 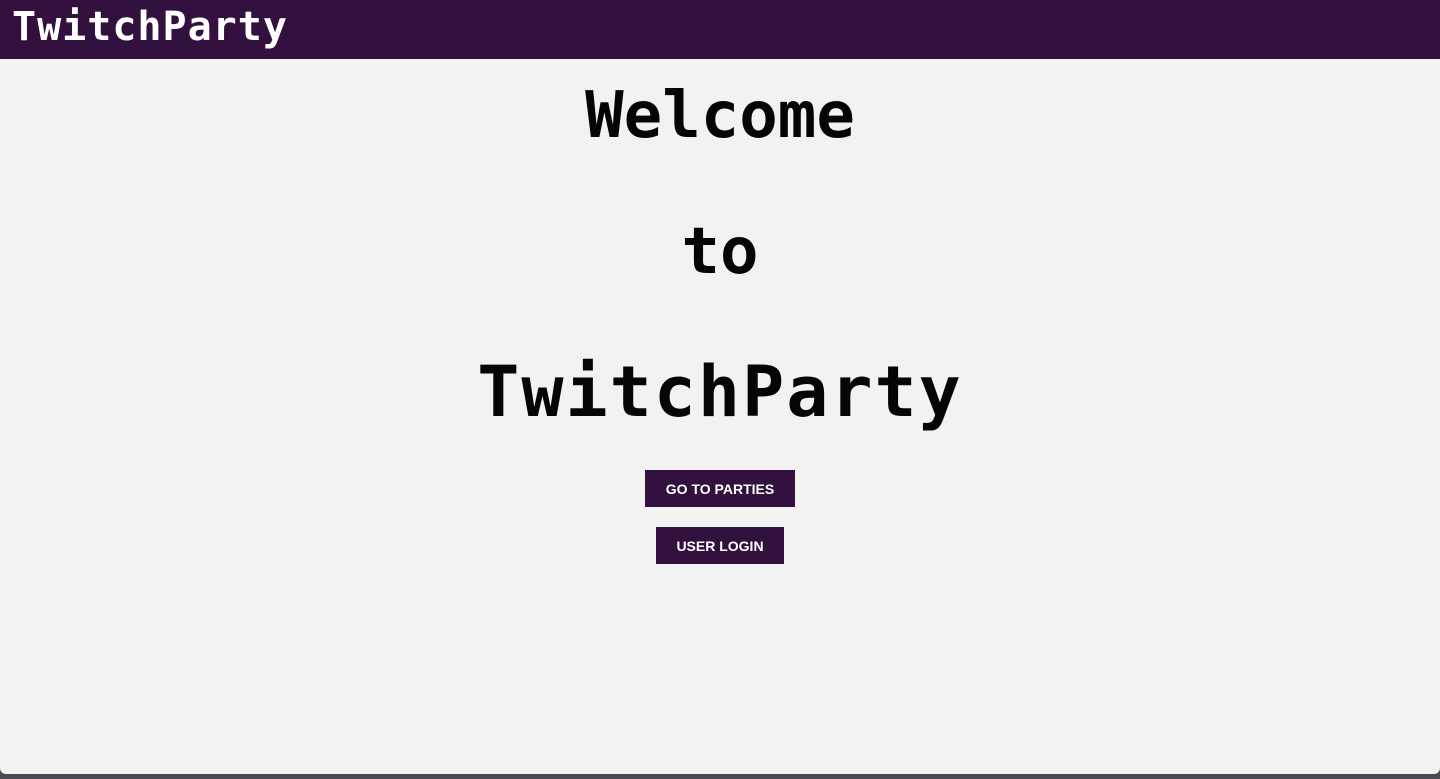 I want to click on brand-logo-link: TwitchParty, so click(x=150, y=27).